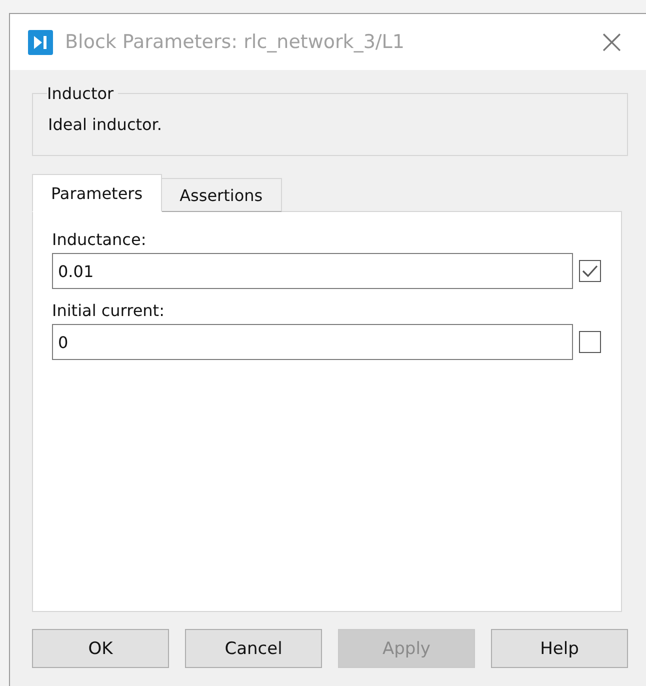 This screenshot has height=686, width=646. Describe the element at coordinates (105, 124) in the screenshot. I see `description-text: Ideal inductor.` at that location.